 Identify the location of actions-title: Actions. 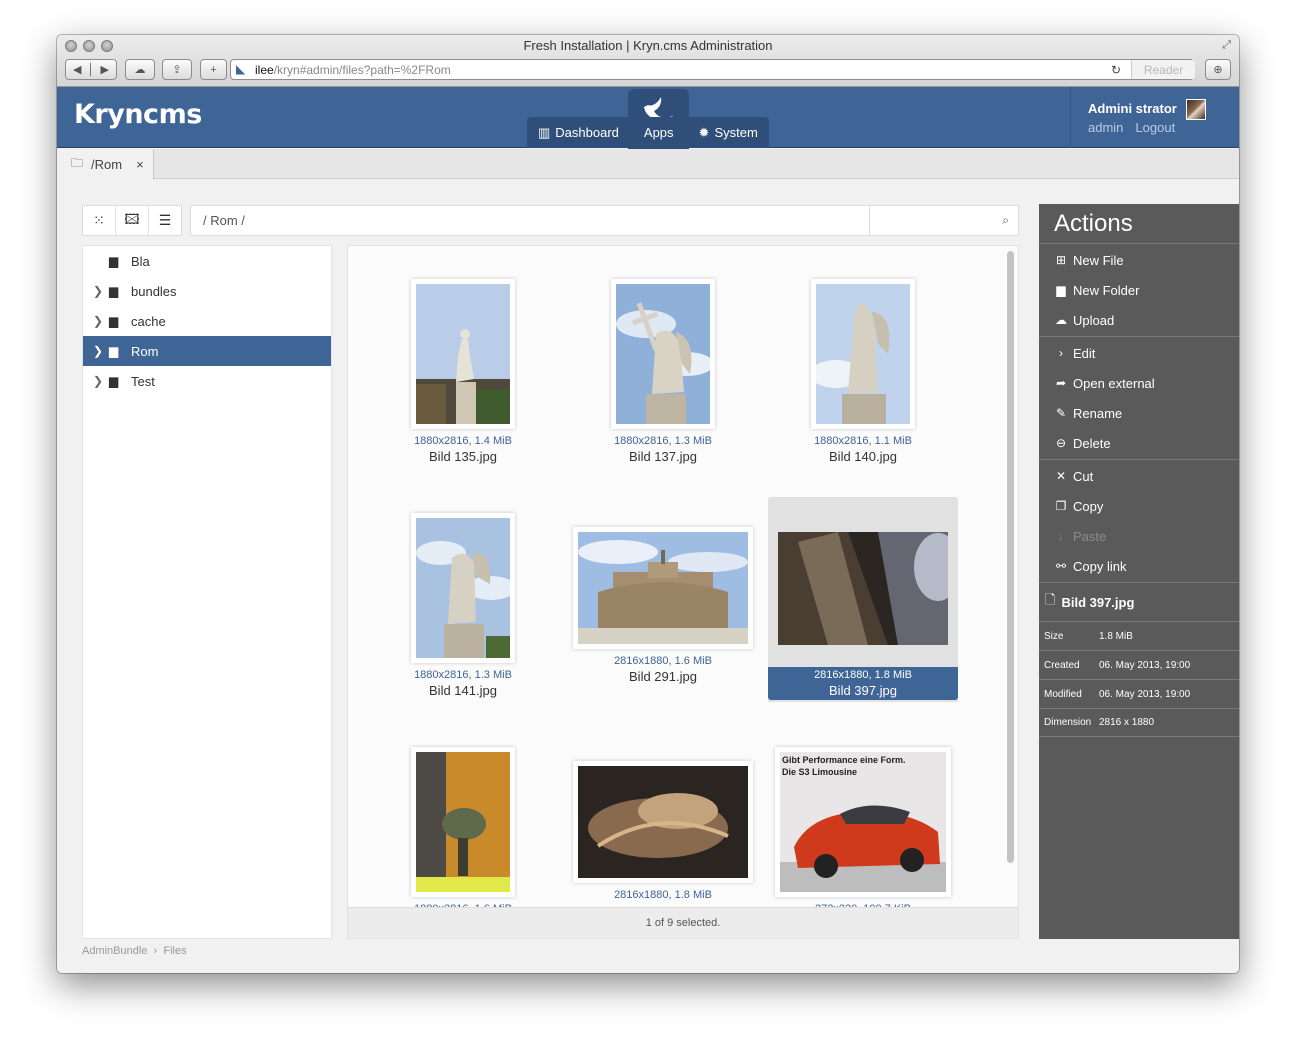
(1139, 224).